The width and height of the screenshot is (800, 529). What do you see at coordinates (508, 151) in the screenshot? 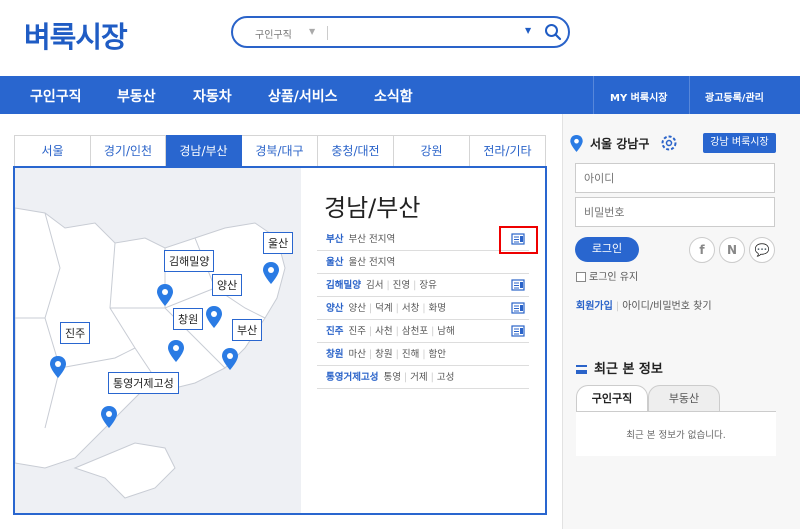
I see `tab-jeolla: 전라/기타` at bounding box center [508, 151].